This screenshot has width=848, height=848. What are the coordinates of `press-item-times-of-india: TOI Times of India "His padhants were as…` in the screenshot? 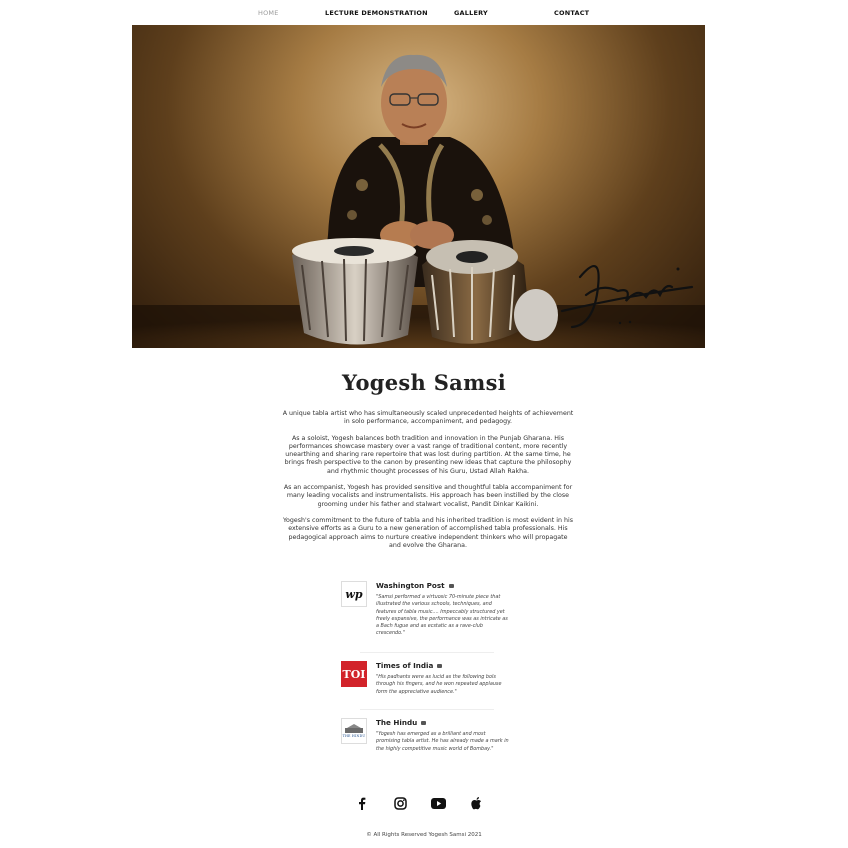 It's located at (426, 683).